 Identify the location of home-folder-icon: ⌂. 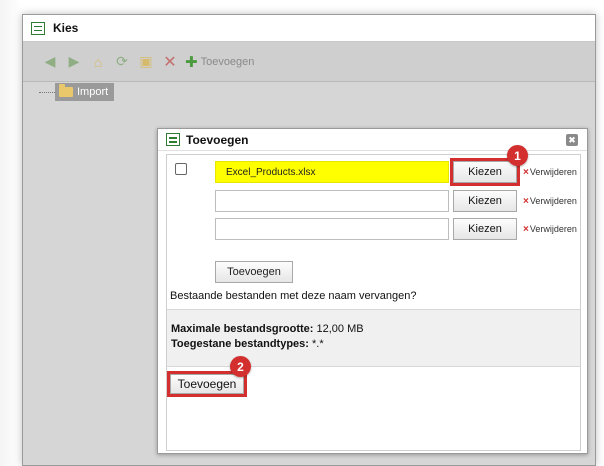
(98, 62).